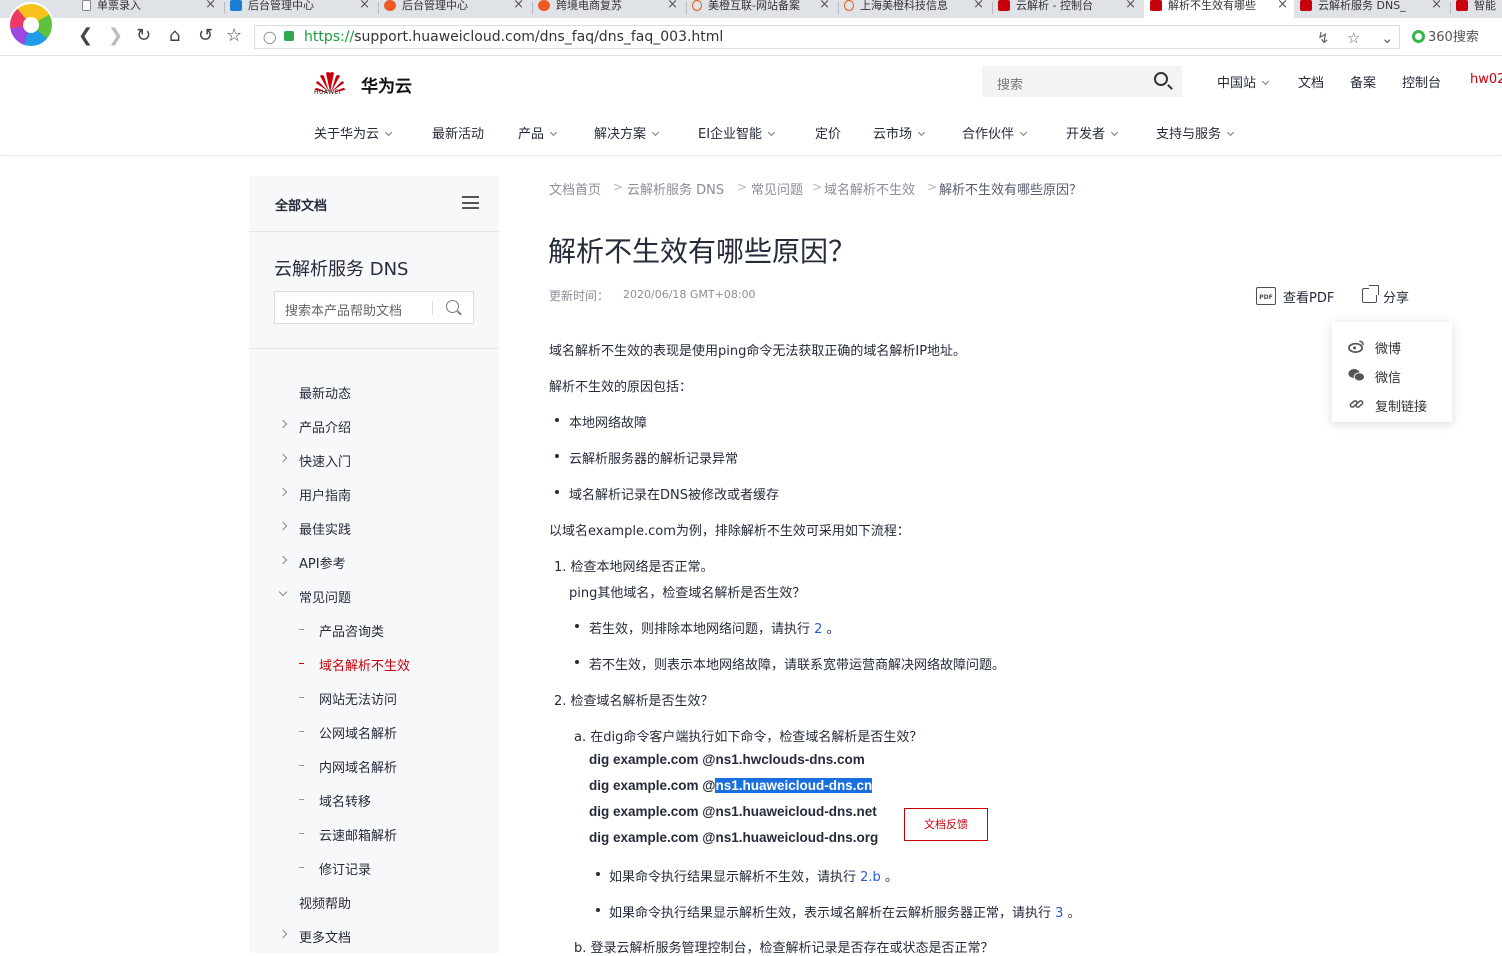 The image size is (1502, 956). Describe the element at coordinates (325, 936) in the screenshot. I see `sidebar-item-more-docs: 更多文档` at that location.